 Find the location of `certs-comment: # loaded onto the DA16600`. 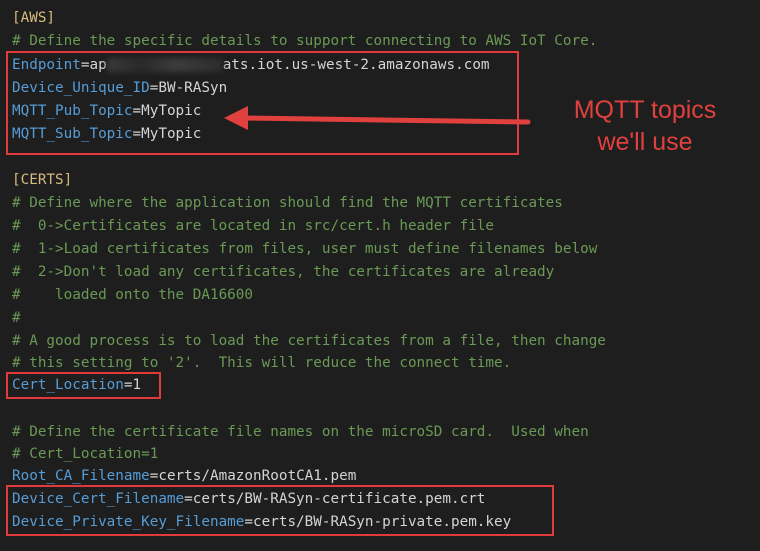

certs-comment: # loaded onto the DA16600 is located at coordinates (133, 295).